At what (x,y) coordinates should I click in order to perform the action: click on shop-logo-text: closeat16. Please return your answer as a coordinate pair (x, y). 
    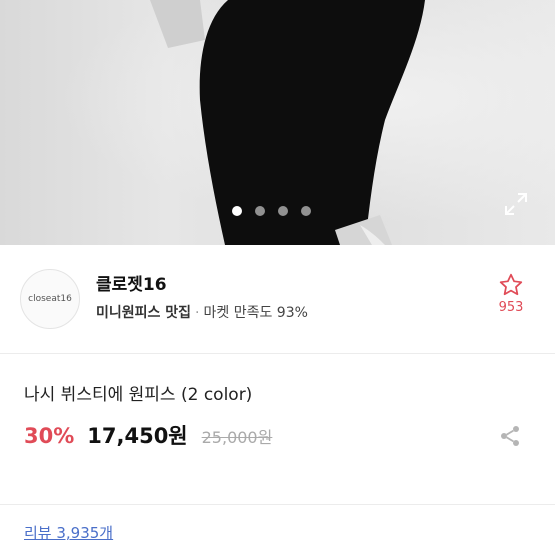
    Looking at the image, I should click on (50, 299).